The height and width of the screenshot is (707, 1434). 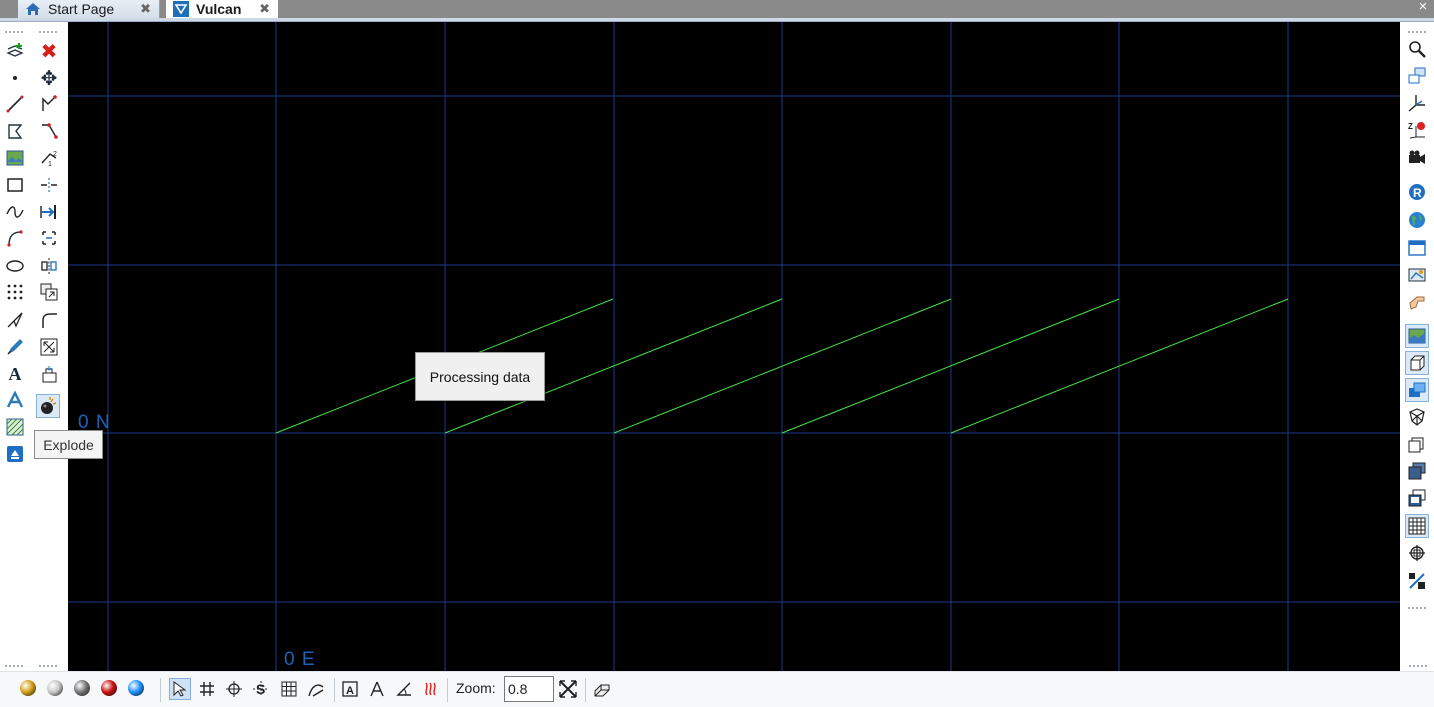 What do you see at coordinates (431, 689) in the screenshot?
I see `contour-icon` at bounding box center [431, 689].